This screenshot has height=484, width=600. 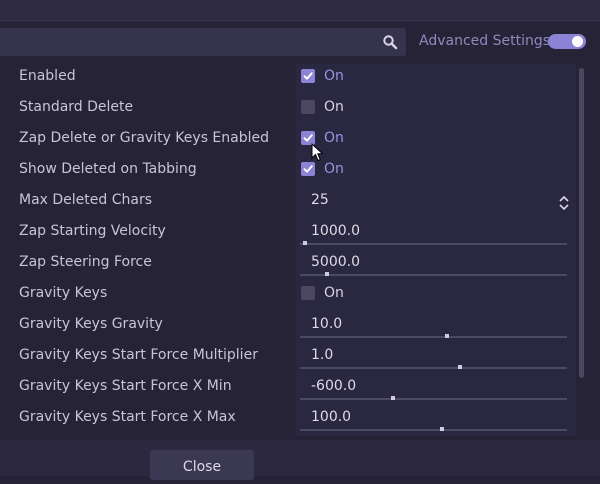 I want to click on setting-row-show-deleted: Show Deleted on Tabbing On, so click(x=288, y=172).